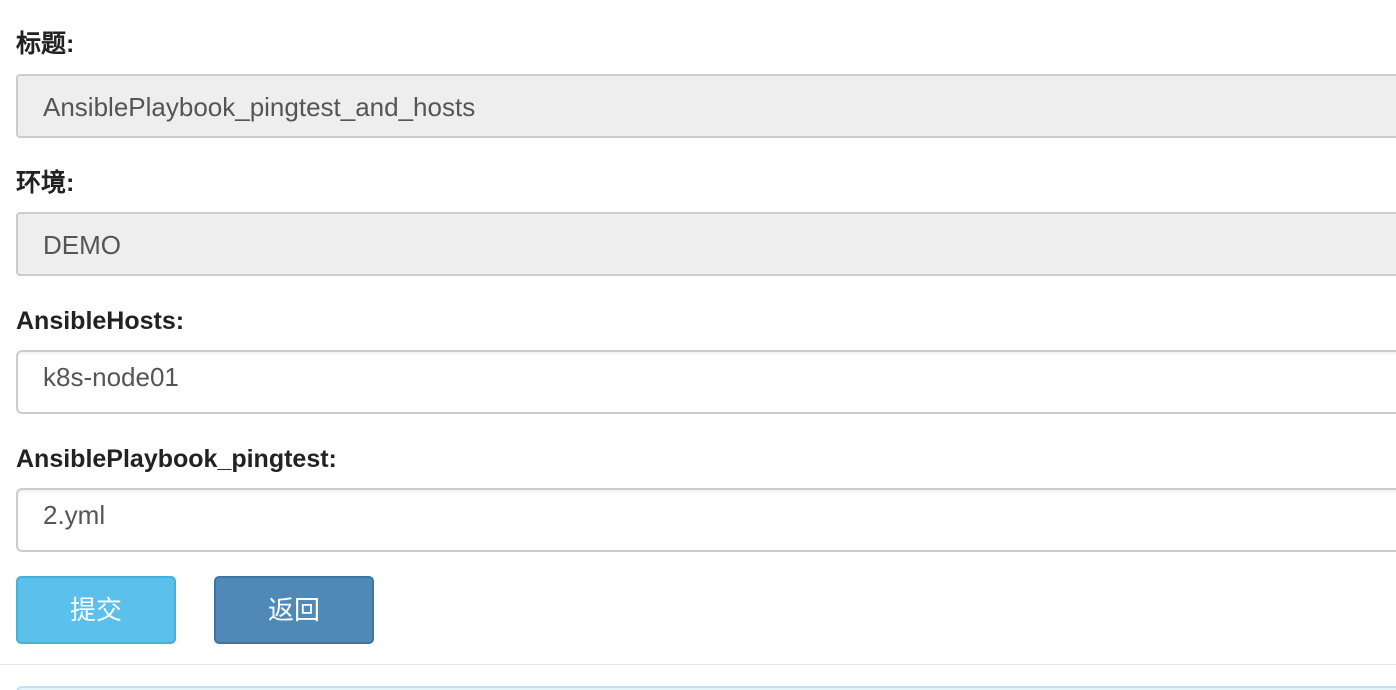 This screenshot has width=1396, height=690. I want to click on title-field: AnsiblePlaybook_pingtest_and_hosts, so click(706, 106).